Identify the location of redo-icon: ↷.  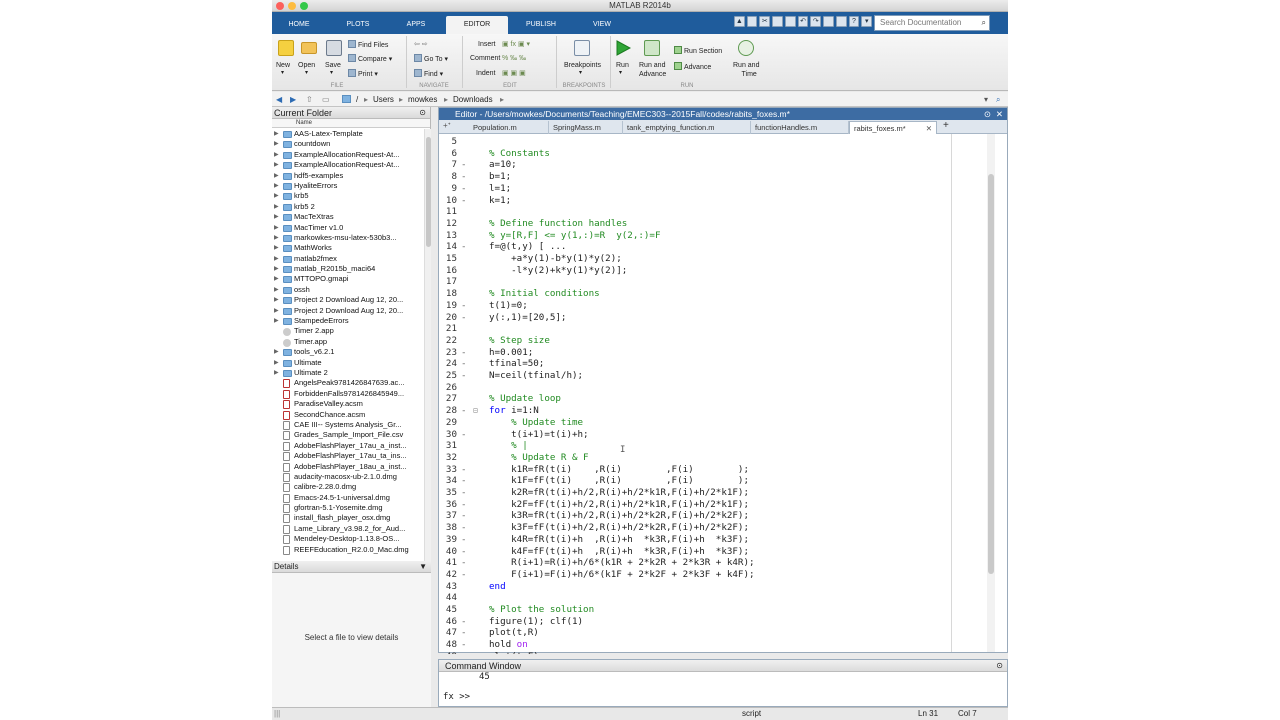
(816, 21).